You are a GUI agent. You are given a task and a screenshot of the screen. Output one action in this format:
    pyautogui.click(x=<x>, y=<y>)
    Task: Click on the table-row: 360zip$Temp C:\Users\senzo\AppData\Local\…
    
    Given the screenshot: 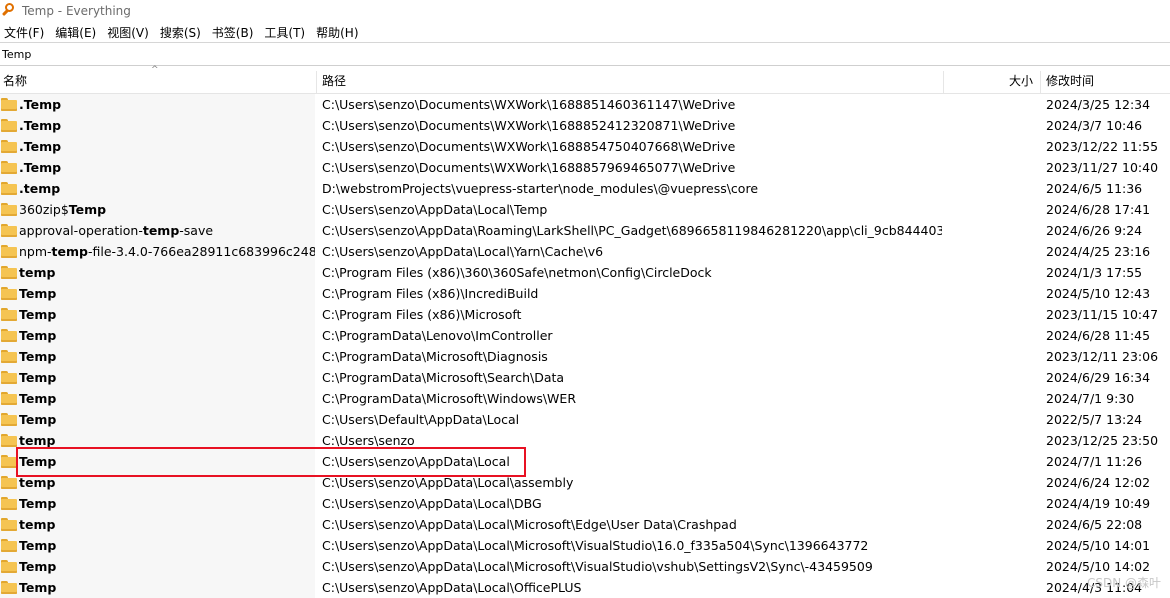 What is the action you would take?
    pyautogui.click(x=585, y=209)
    